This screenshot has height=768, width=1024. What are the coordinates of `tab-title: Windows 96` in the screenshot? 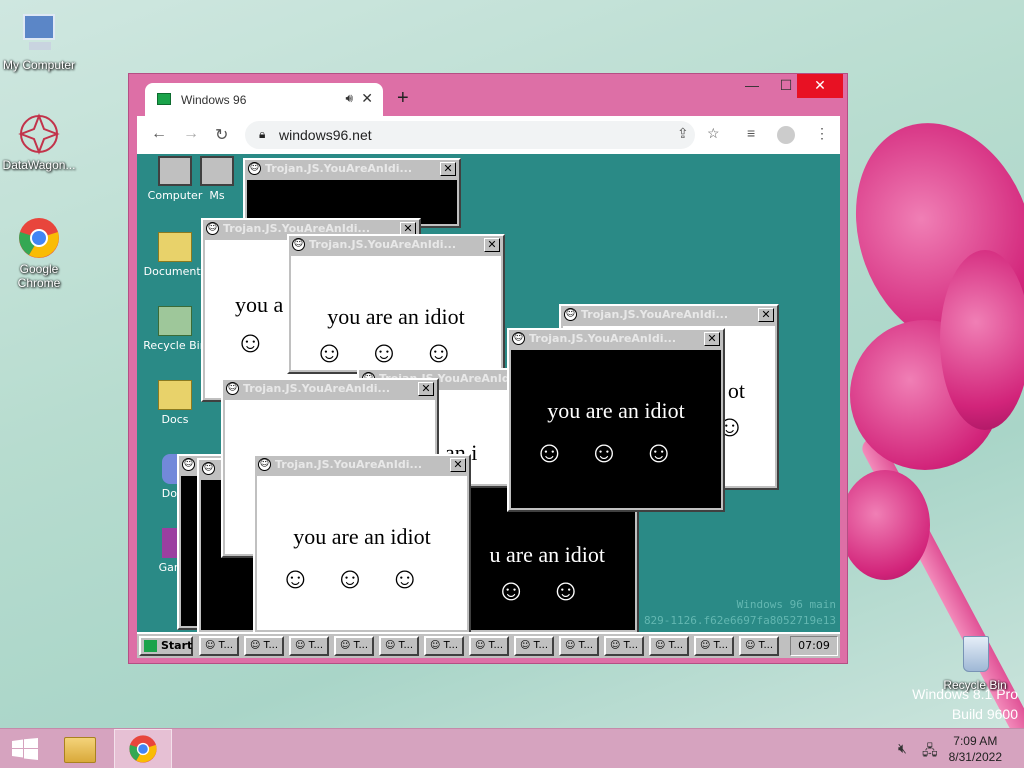 It's located at (214, 100).